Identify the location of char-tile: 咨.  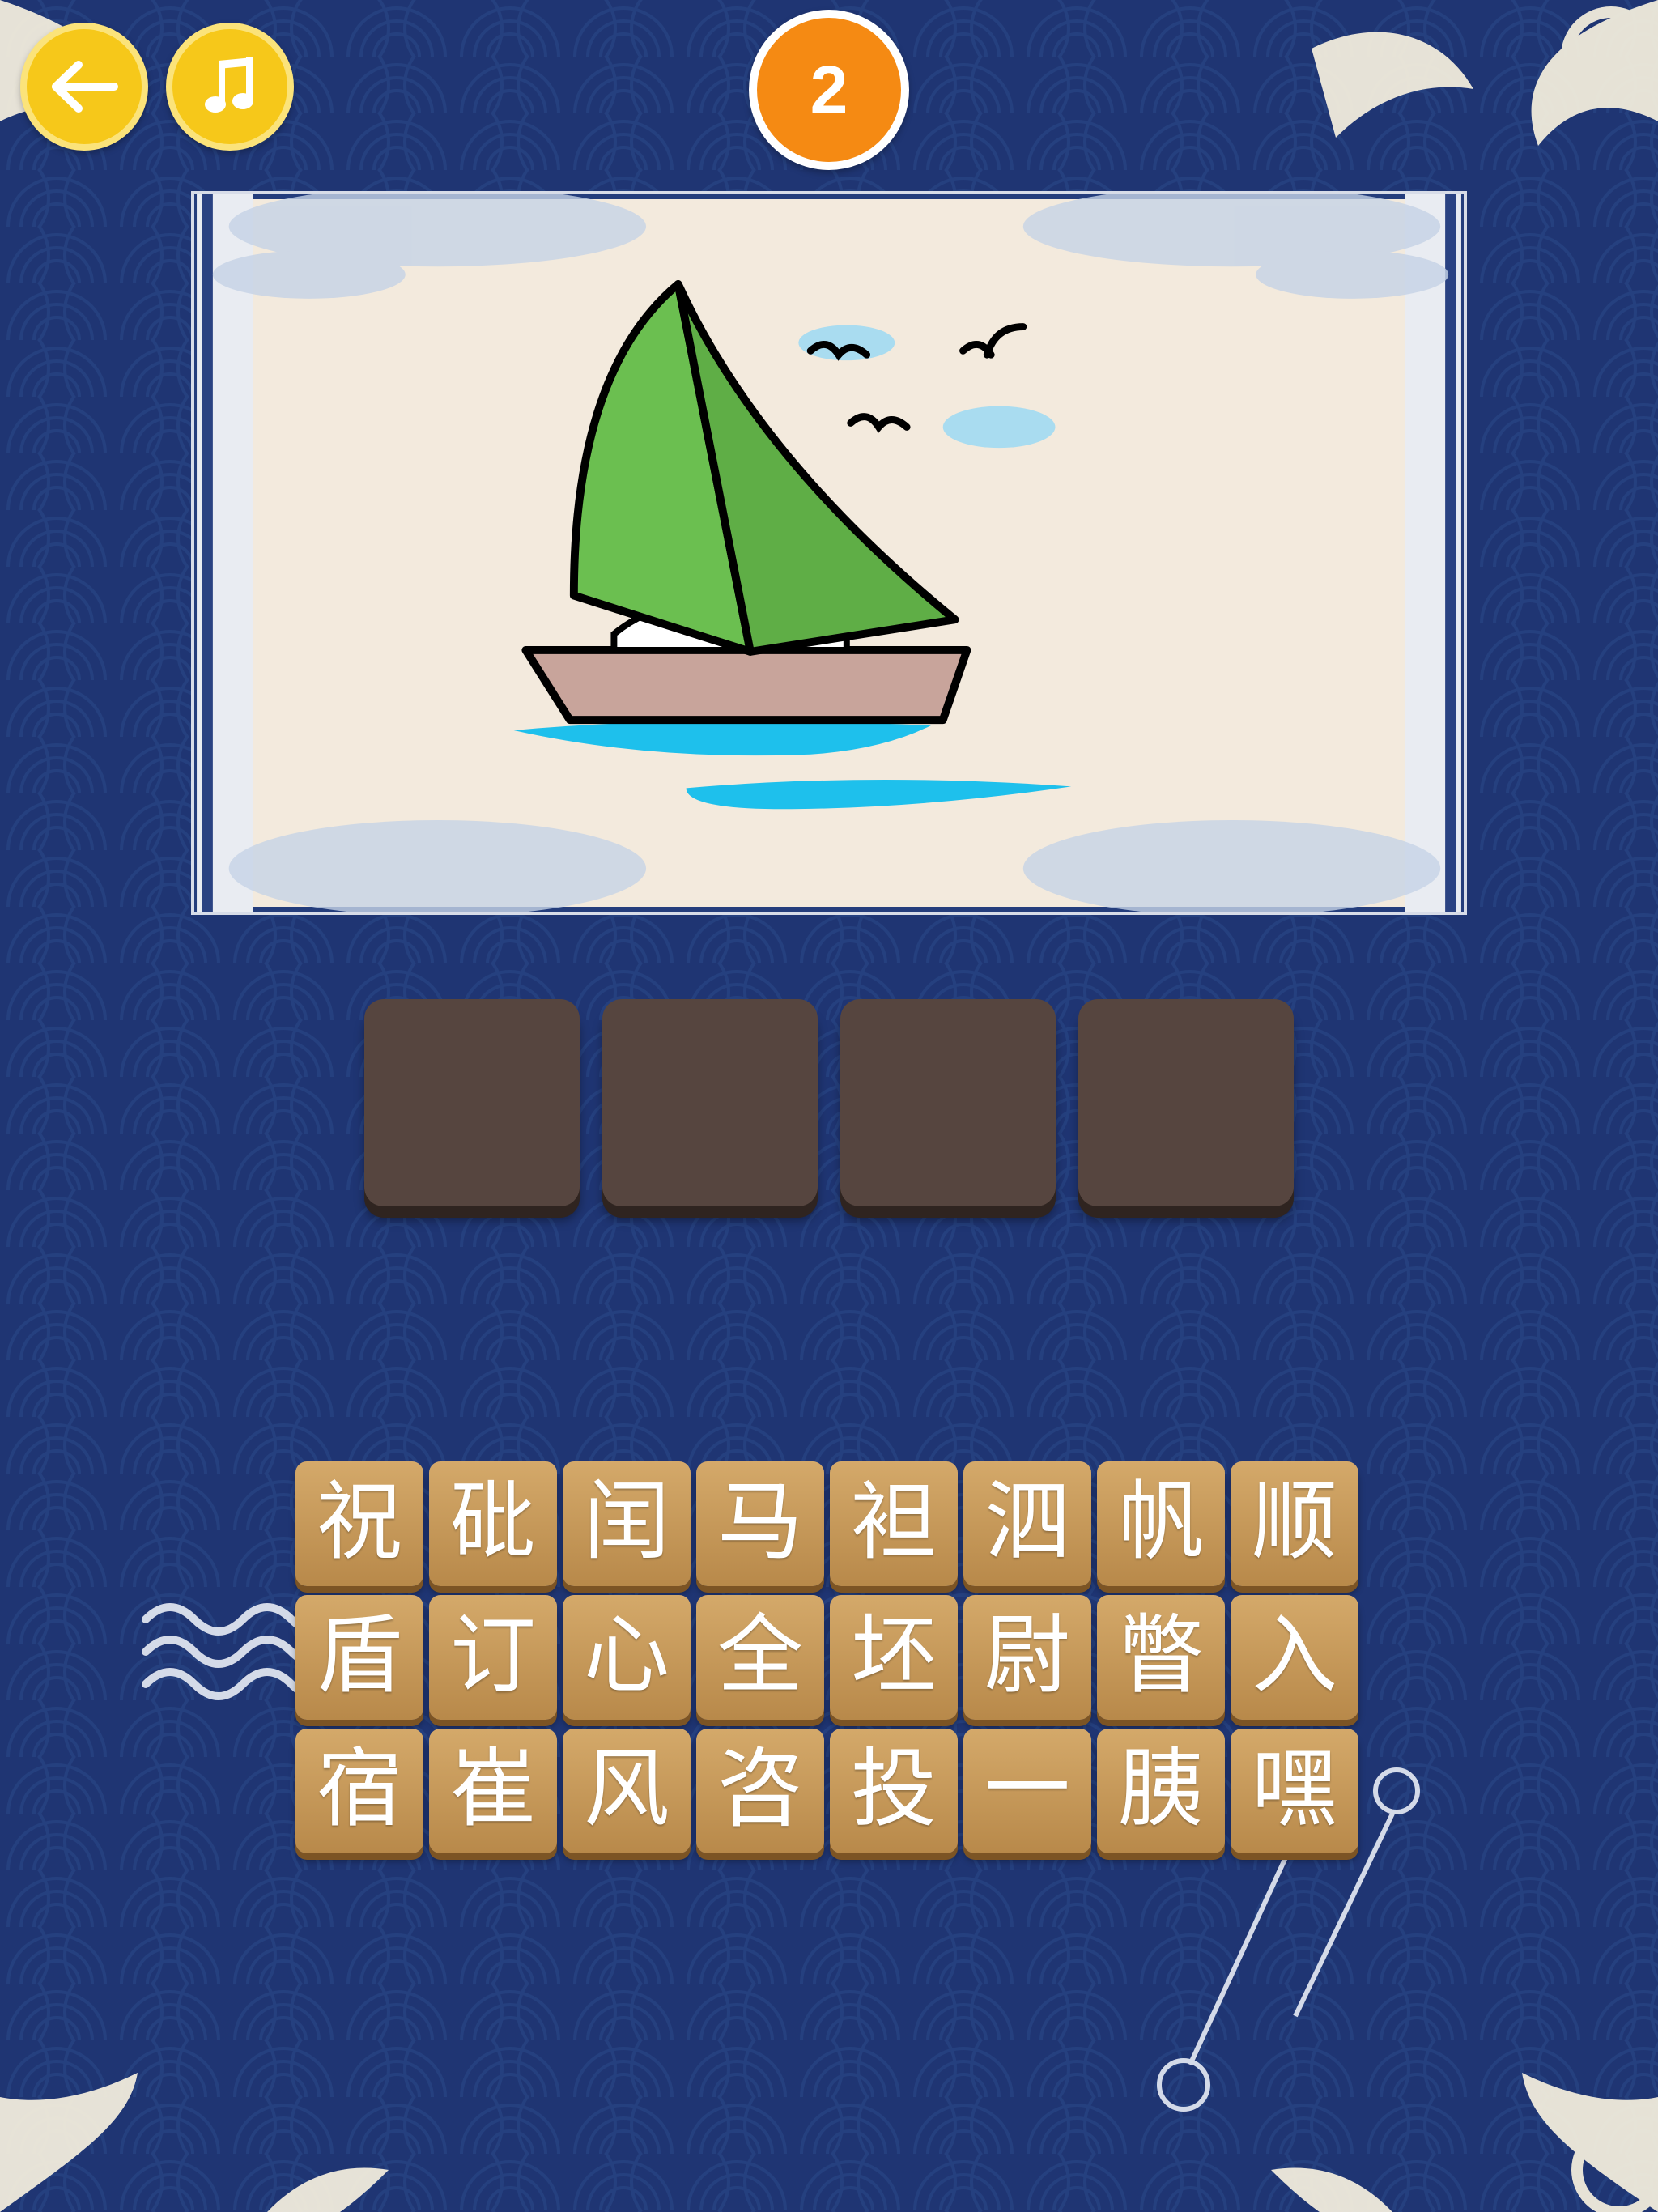
(760, 1791).